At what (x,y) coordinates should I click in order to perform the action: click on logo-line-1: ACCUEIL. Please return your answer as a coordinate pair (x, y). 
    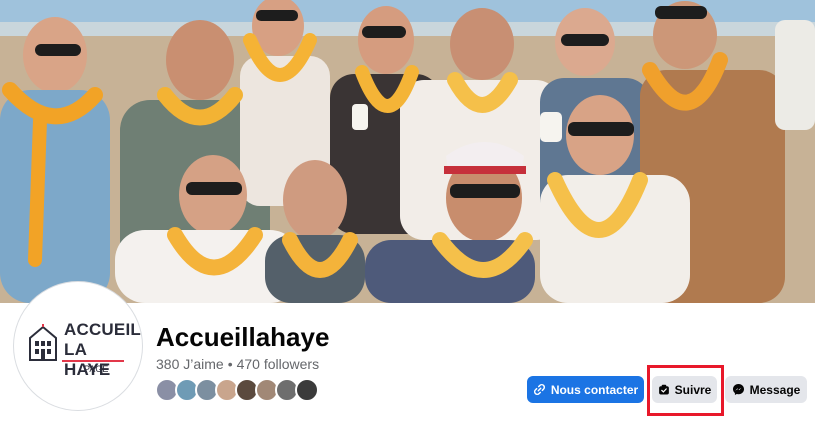
    Looking at the image, I should click on (102, 329).